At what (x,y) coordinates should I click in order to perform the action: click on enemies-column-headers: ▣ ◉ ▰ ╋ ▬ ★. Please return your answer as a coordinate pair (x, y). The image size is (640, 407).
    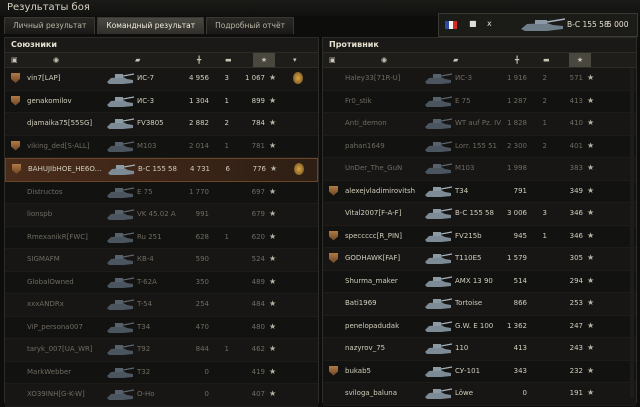
    Looking at the image, I should click on (479, 60).